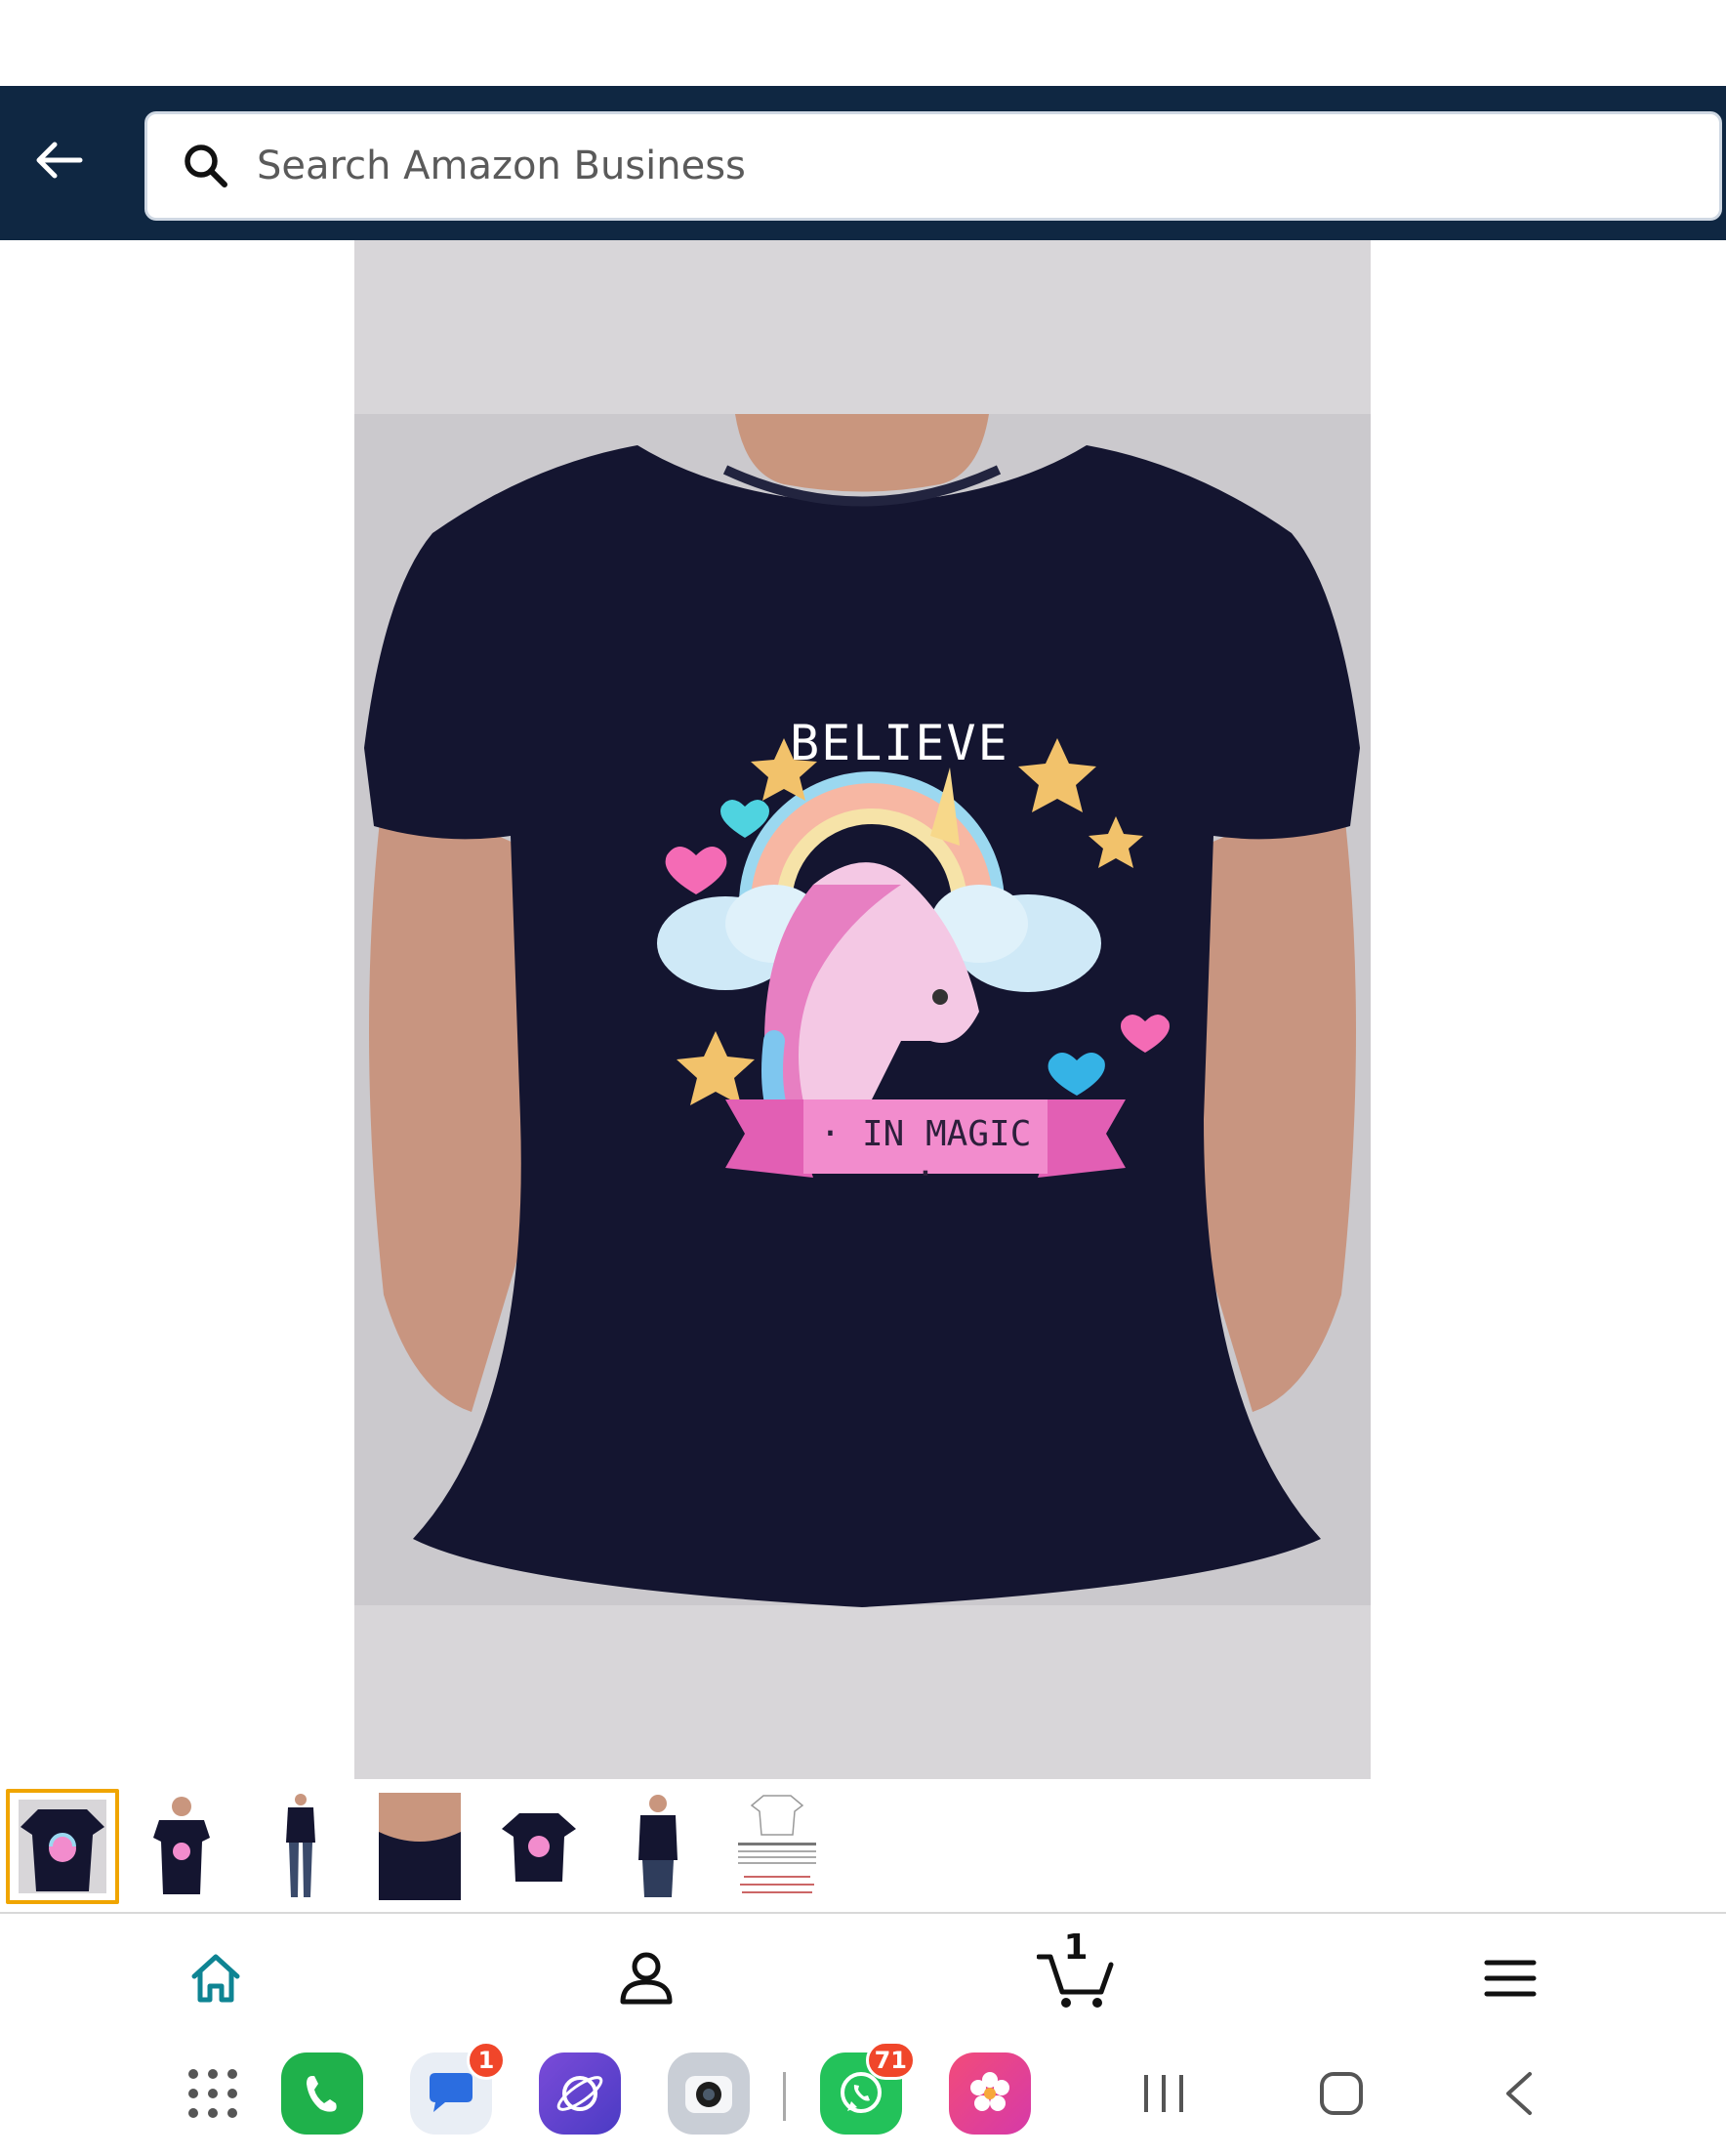  I want to click on internet-icon, so click(580, 2093).